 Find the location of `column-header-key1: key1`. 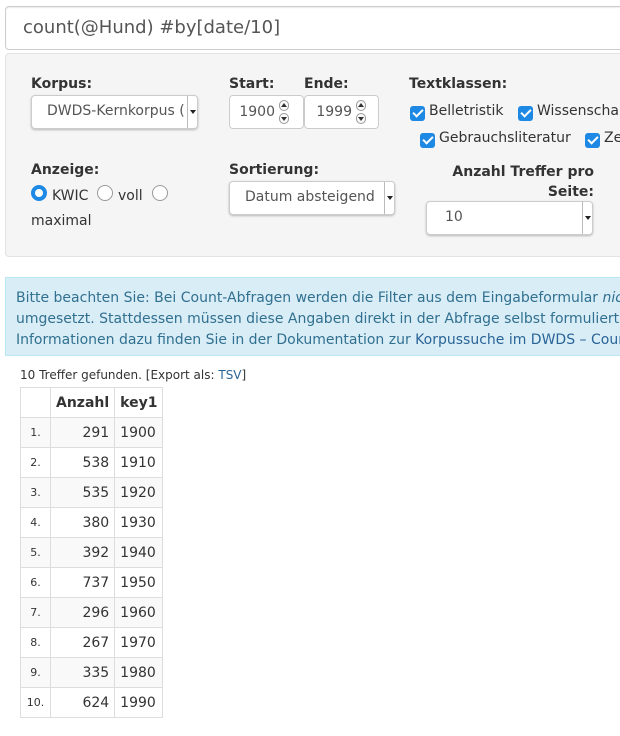

column-header-key1: key1 is located at coordinates (139, 402).